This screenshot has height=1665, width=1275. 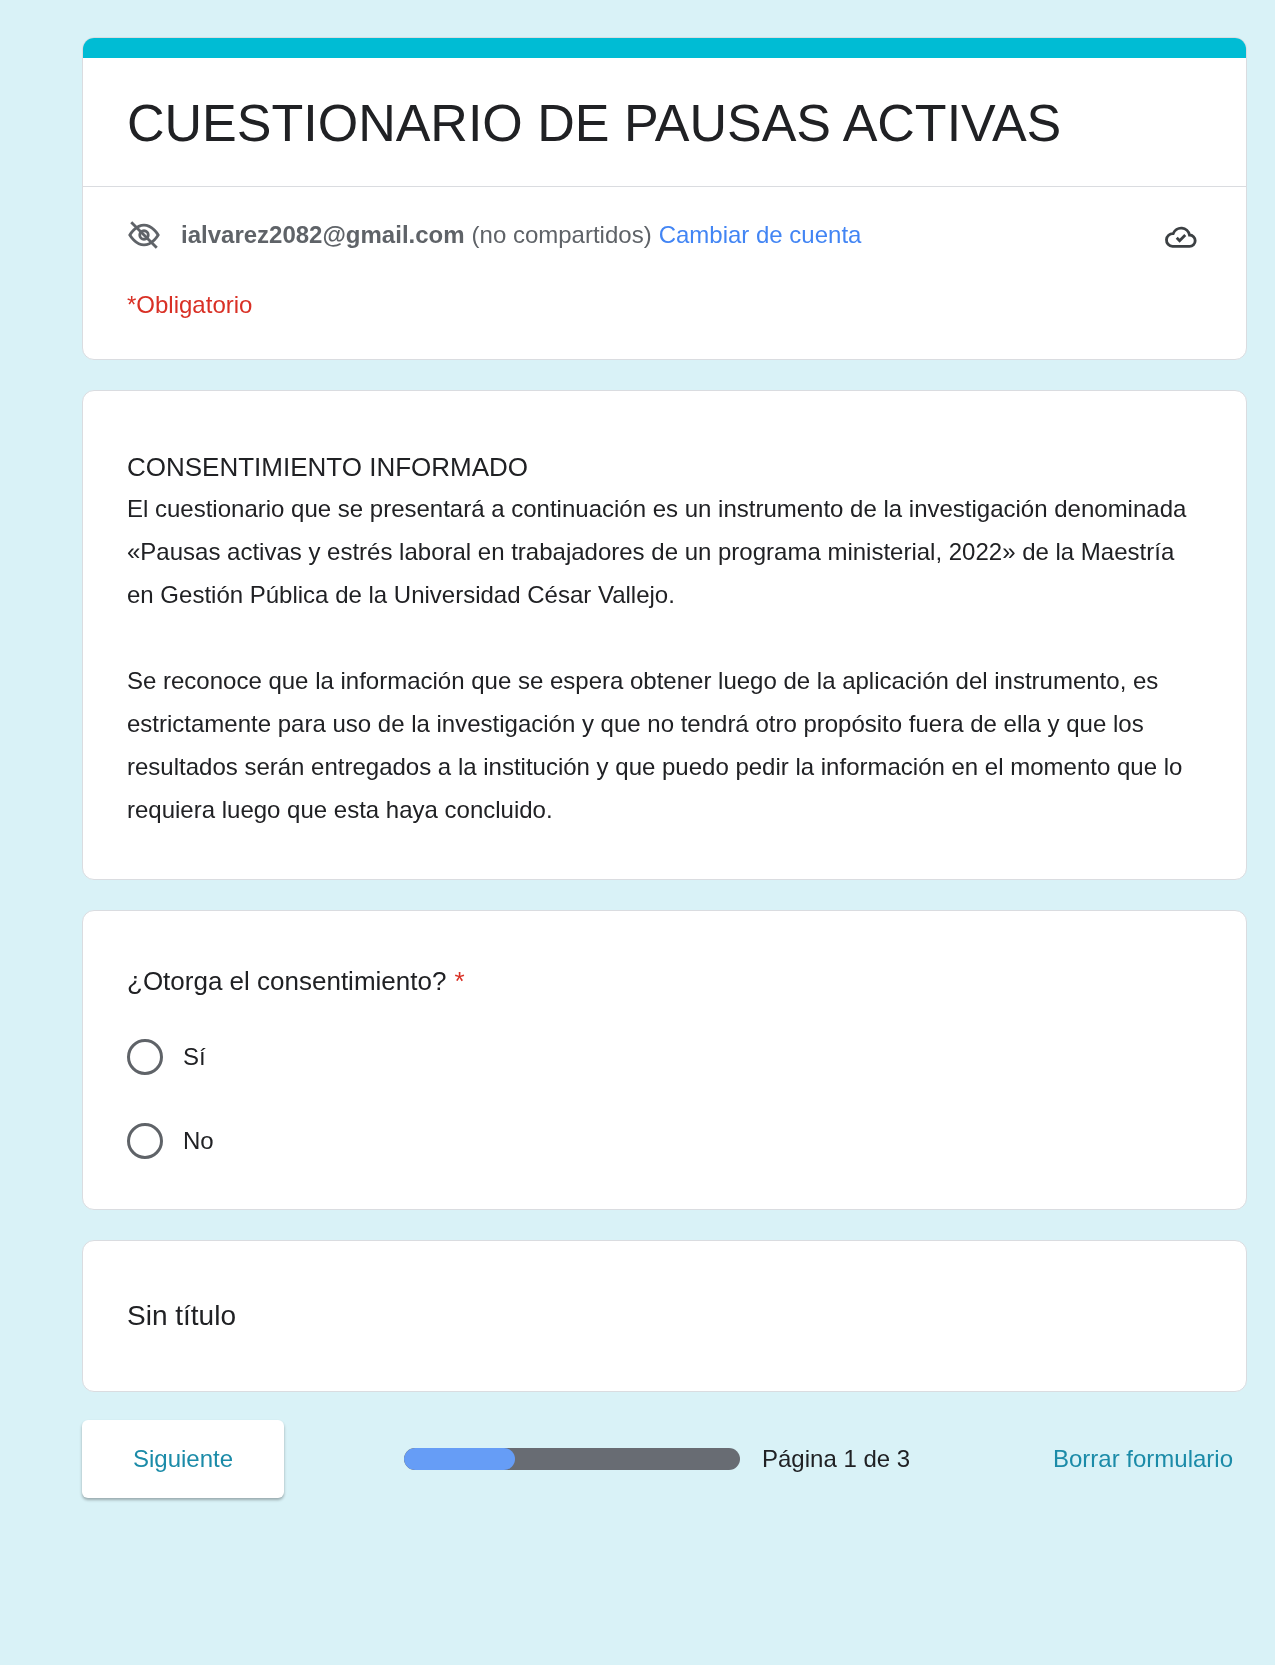 What do you see at coordinates (595, 123) in the screenshot?
I see `form-title: CUESTIONARIO DE PAUSAS ACTIVAS` at bounding box center [595, 123].